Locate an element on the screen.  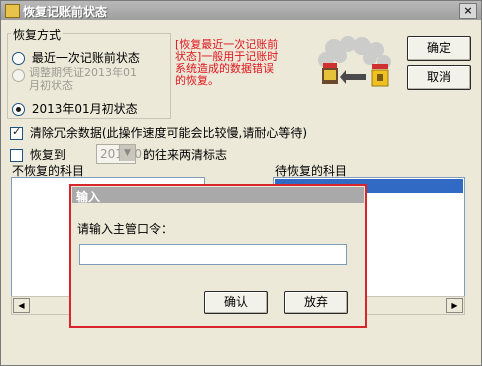
restore-to-checkbox is located at coordinates (16, 155).